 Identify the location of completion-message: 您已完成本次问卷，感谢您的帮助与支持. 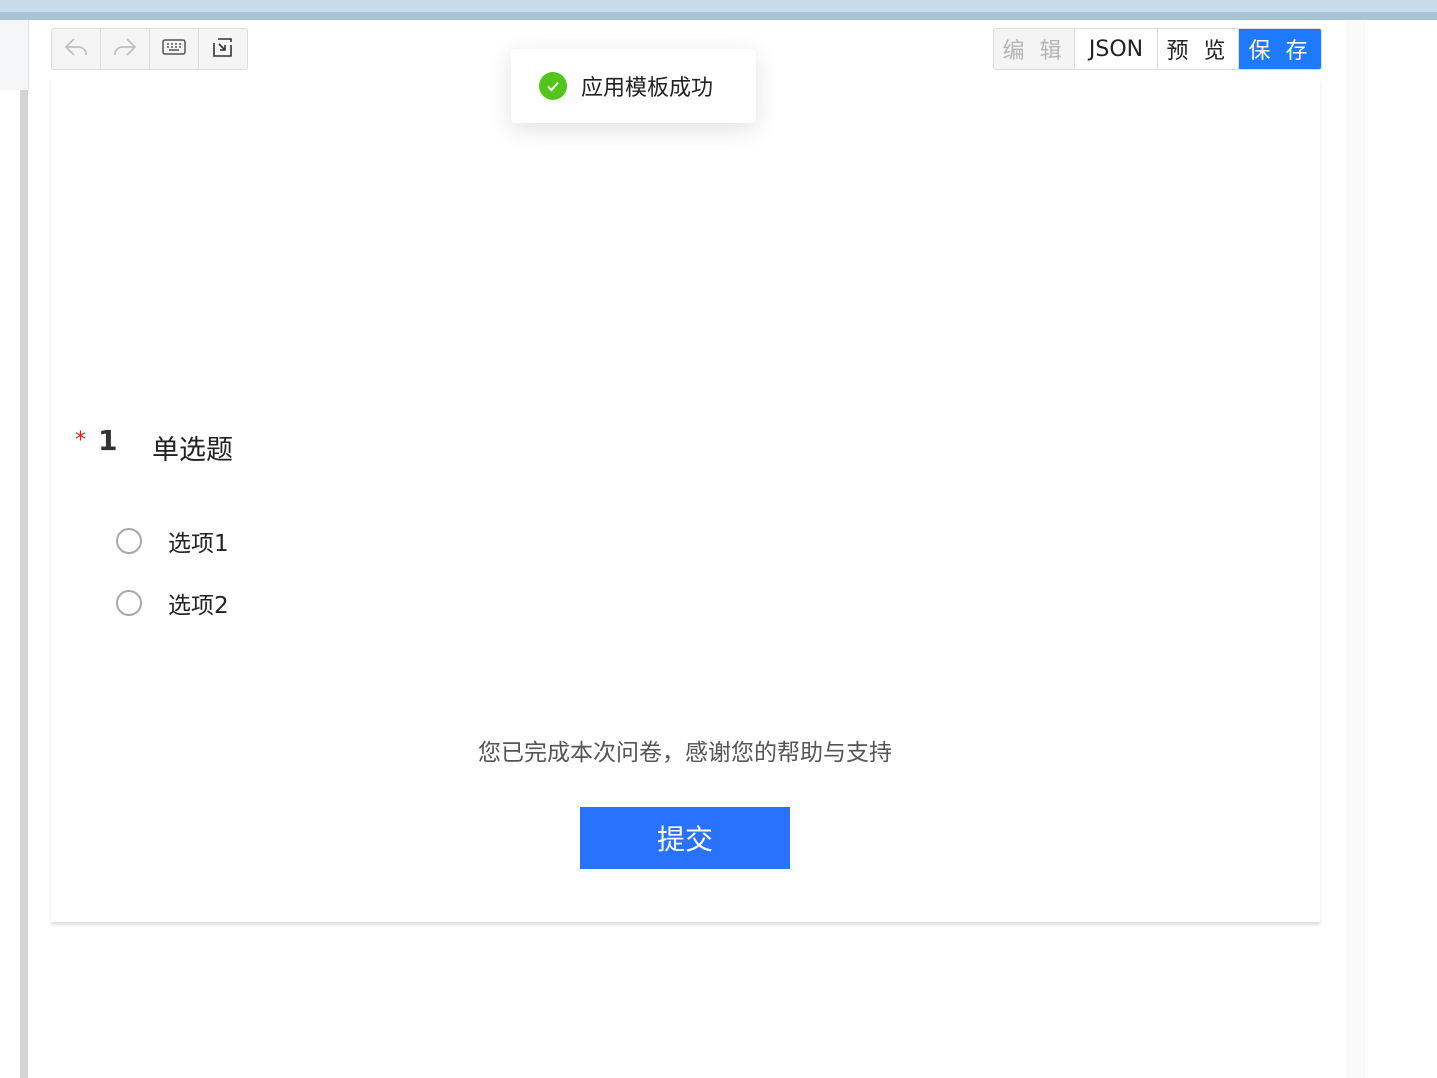
(685, 753).